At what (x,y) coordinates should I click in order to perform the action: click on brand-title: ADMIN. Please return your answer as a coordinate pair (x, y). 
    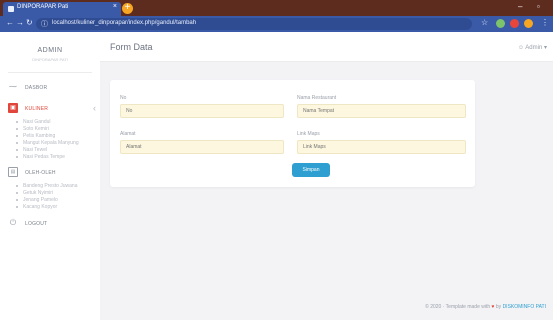
    Looking at the image, I should click on (50, 50).